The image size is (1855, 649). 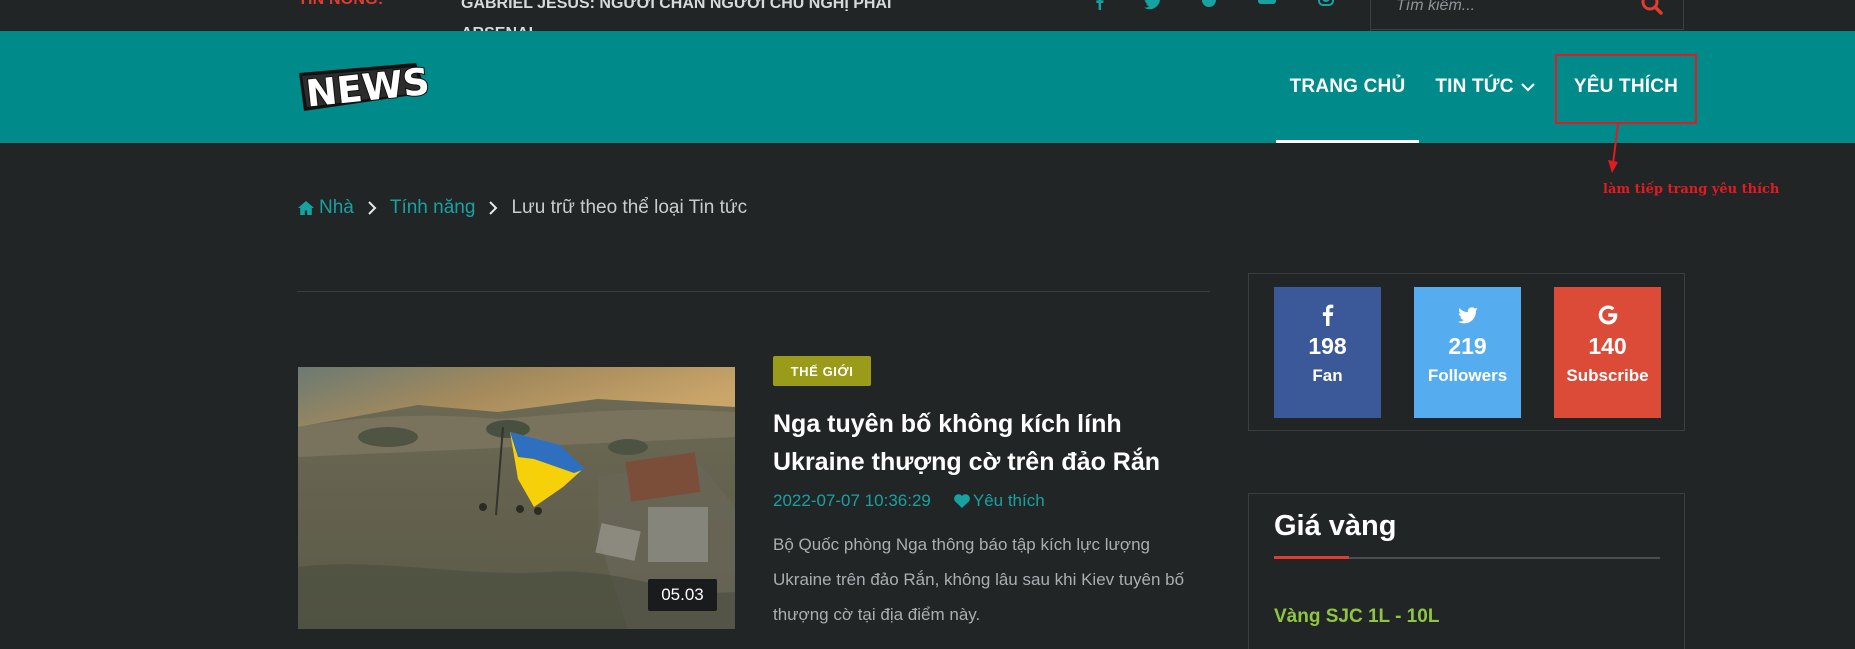 What do you see at coordinates (1607, 375) in the screenshot?
I see `google-label: Subscribe` at bounding box center [1607, 375].